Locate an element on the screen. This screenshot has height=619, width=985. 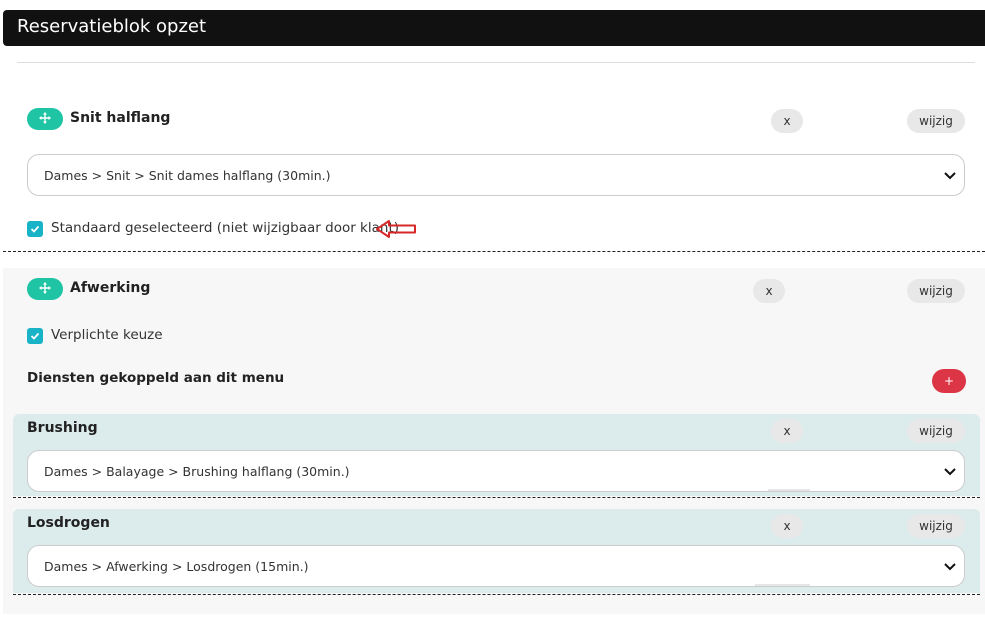
required-choice-label: Verplichte keuze is located at coordinates (107, 335).